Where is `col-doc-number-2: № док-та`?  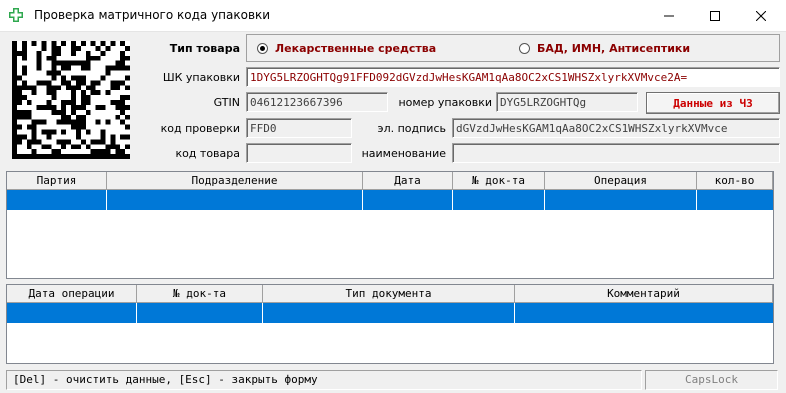 col-doc-number-2: № док-та is located at coordinates (200, 294).